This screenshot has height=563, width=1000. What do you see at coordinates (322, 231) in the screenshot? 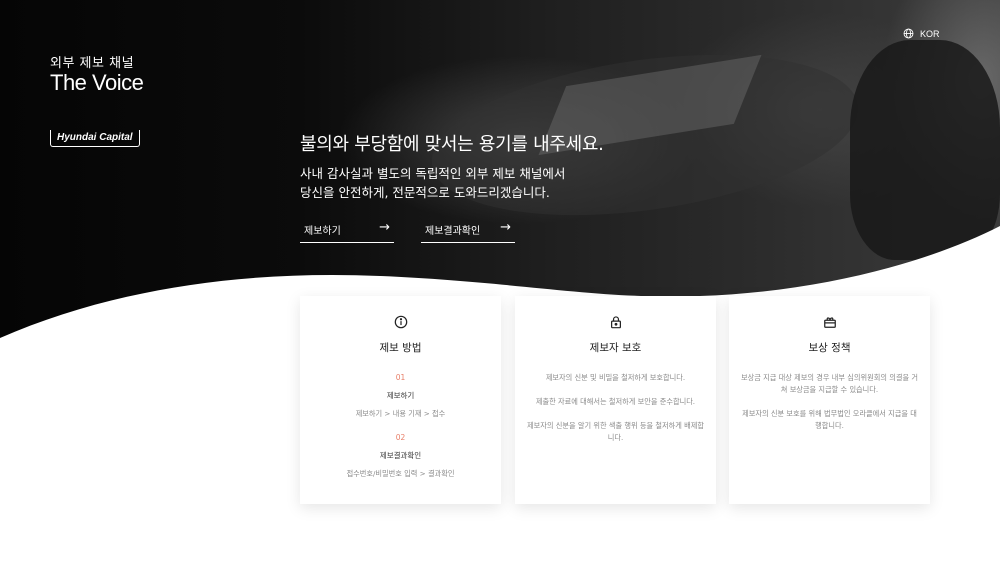
I see `report-button-label: 제보하기` at bounding box center [322, 231].